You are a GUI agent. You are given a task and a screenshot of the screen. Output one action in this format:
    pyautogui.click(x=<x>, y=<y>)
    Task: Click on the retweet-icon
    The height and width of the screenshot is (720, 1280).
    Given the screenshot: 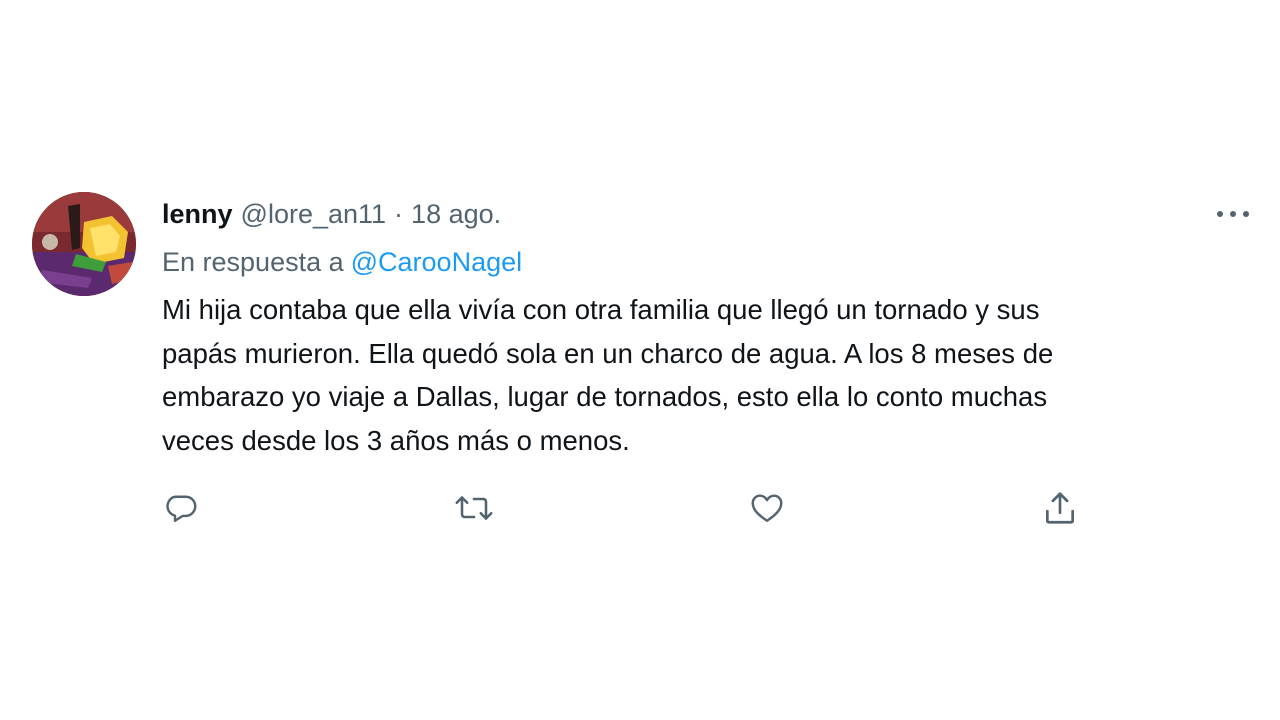 What is the action you would take?
    pyautogui.click(x=474, y=508)
    